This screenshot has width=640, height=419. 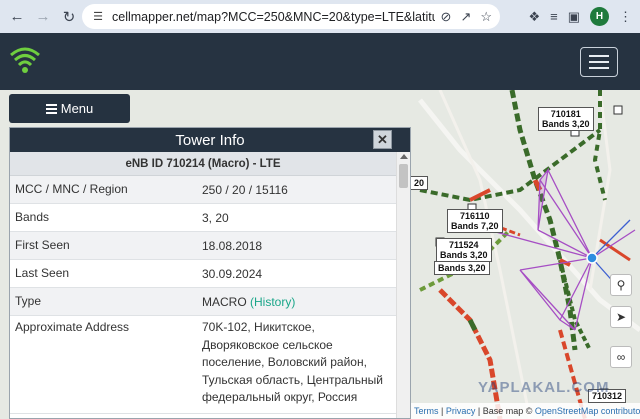 I want to click on cell-label-711524: 711524 Bands 3,20, so click(x=464, y=250).